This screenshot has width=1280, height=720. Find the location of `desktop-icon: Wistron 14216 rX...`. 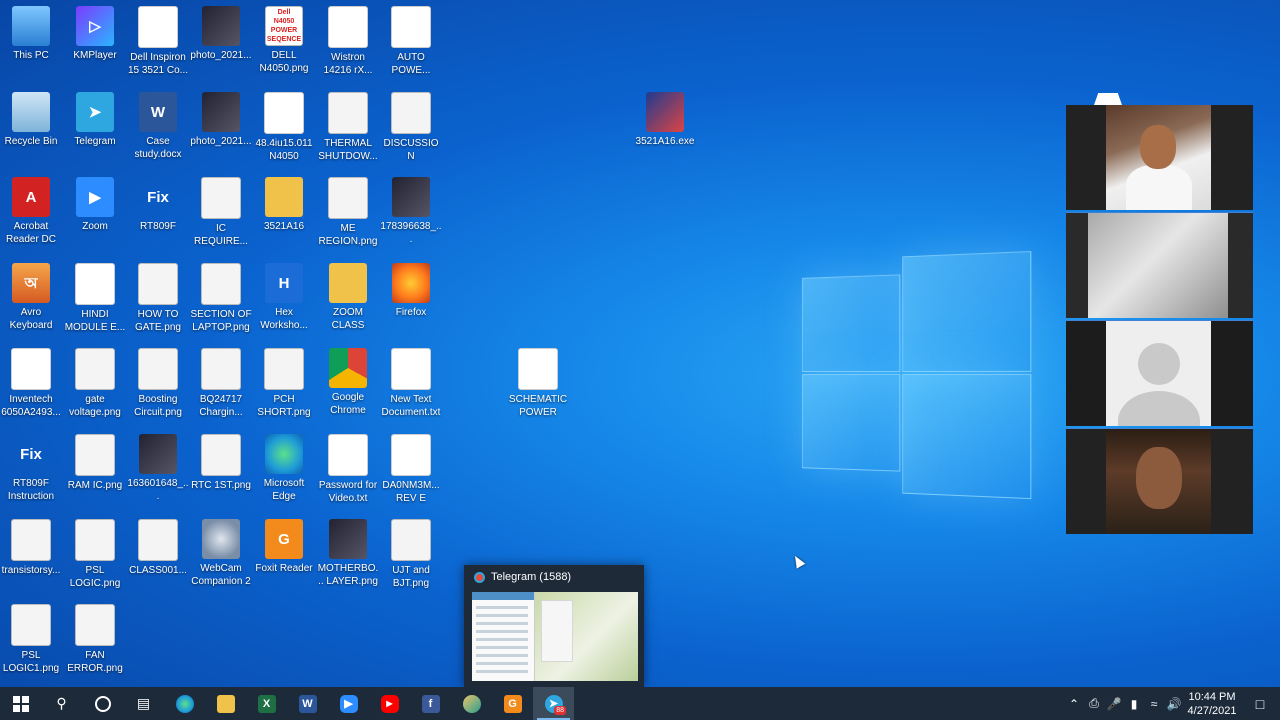

desktop-icon: Wistron 14216 rX... is located at coordinates (348, 41).